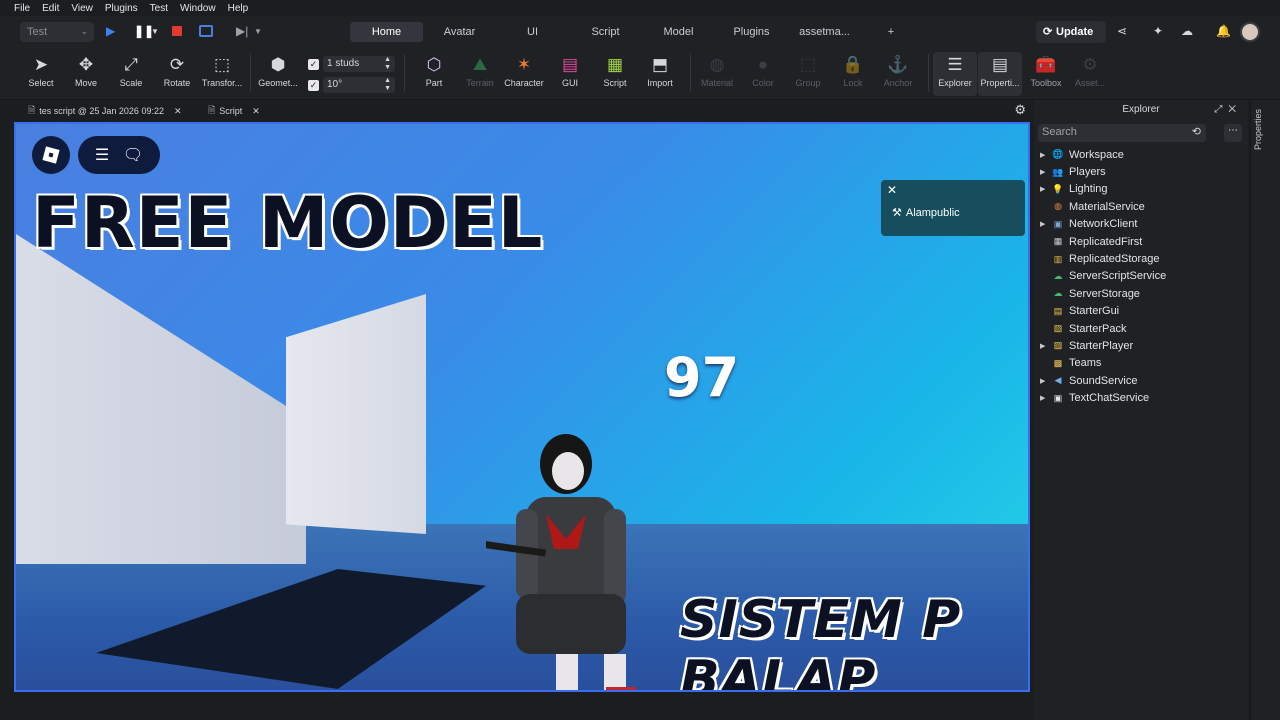 This screenshot has height=720, width=1280. Describe the element at coordinates (660, 70) in the screenshot. I see `import-tool: ⬒ Import` at that location.